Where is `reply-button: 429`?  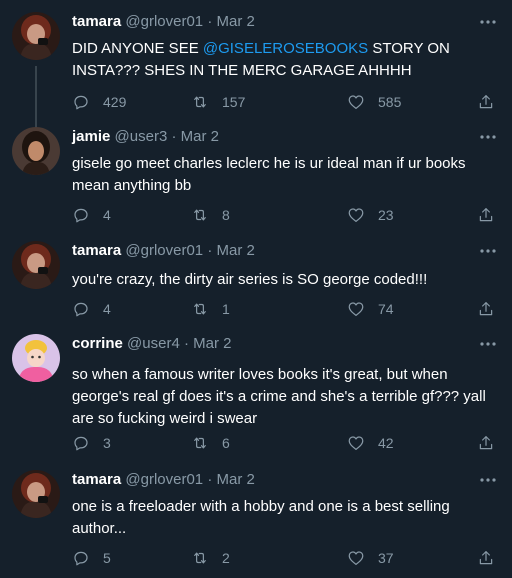
reply-button: 429 is located at coordinates (99, 102).